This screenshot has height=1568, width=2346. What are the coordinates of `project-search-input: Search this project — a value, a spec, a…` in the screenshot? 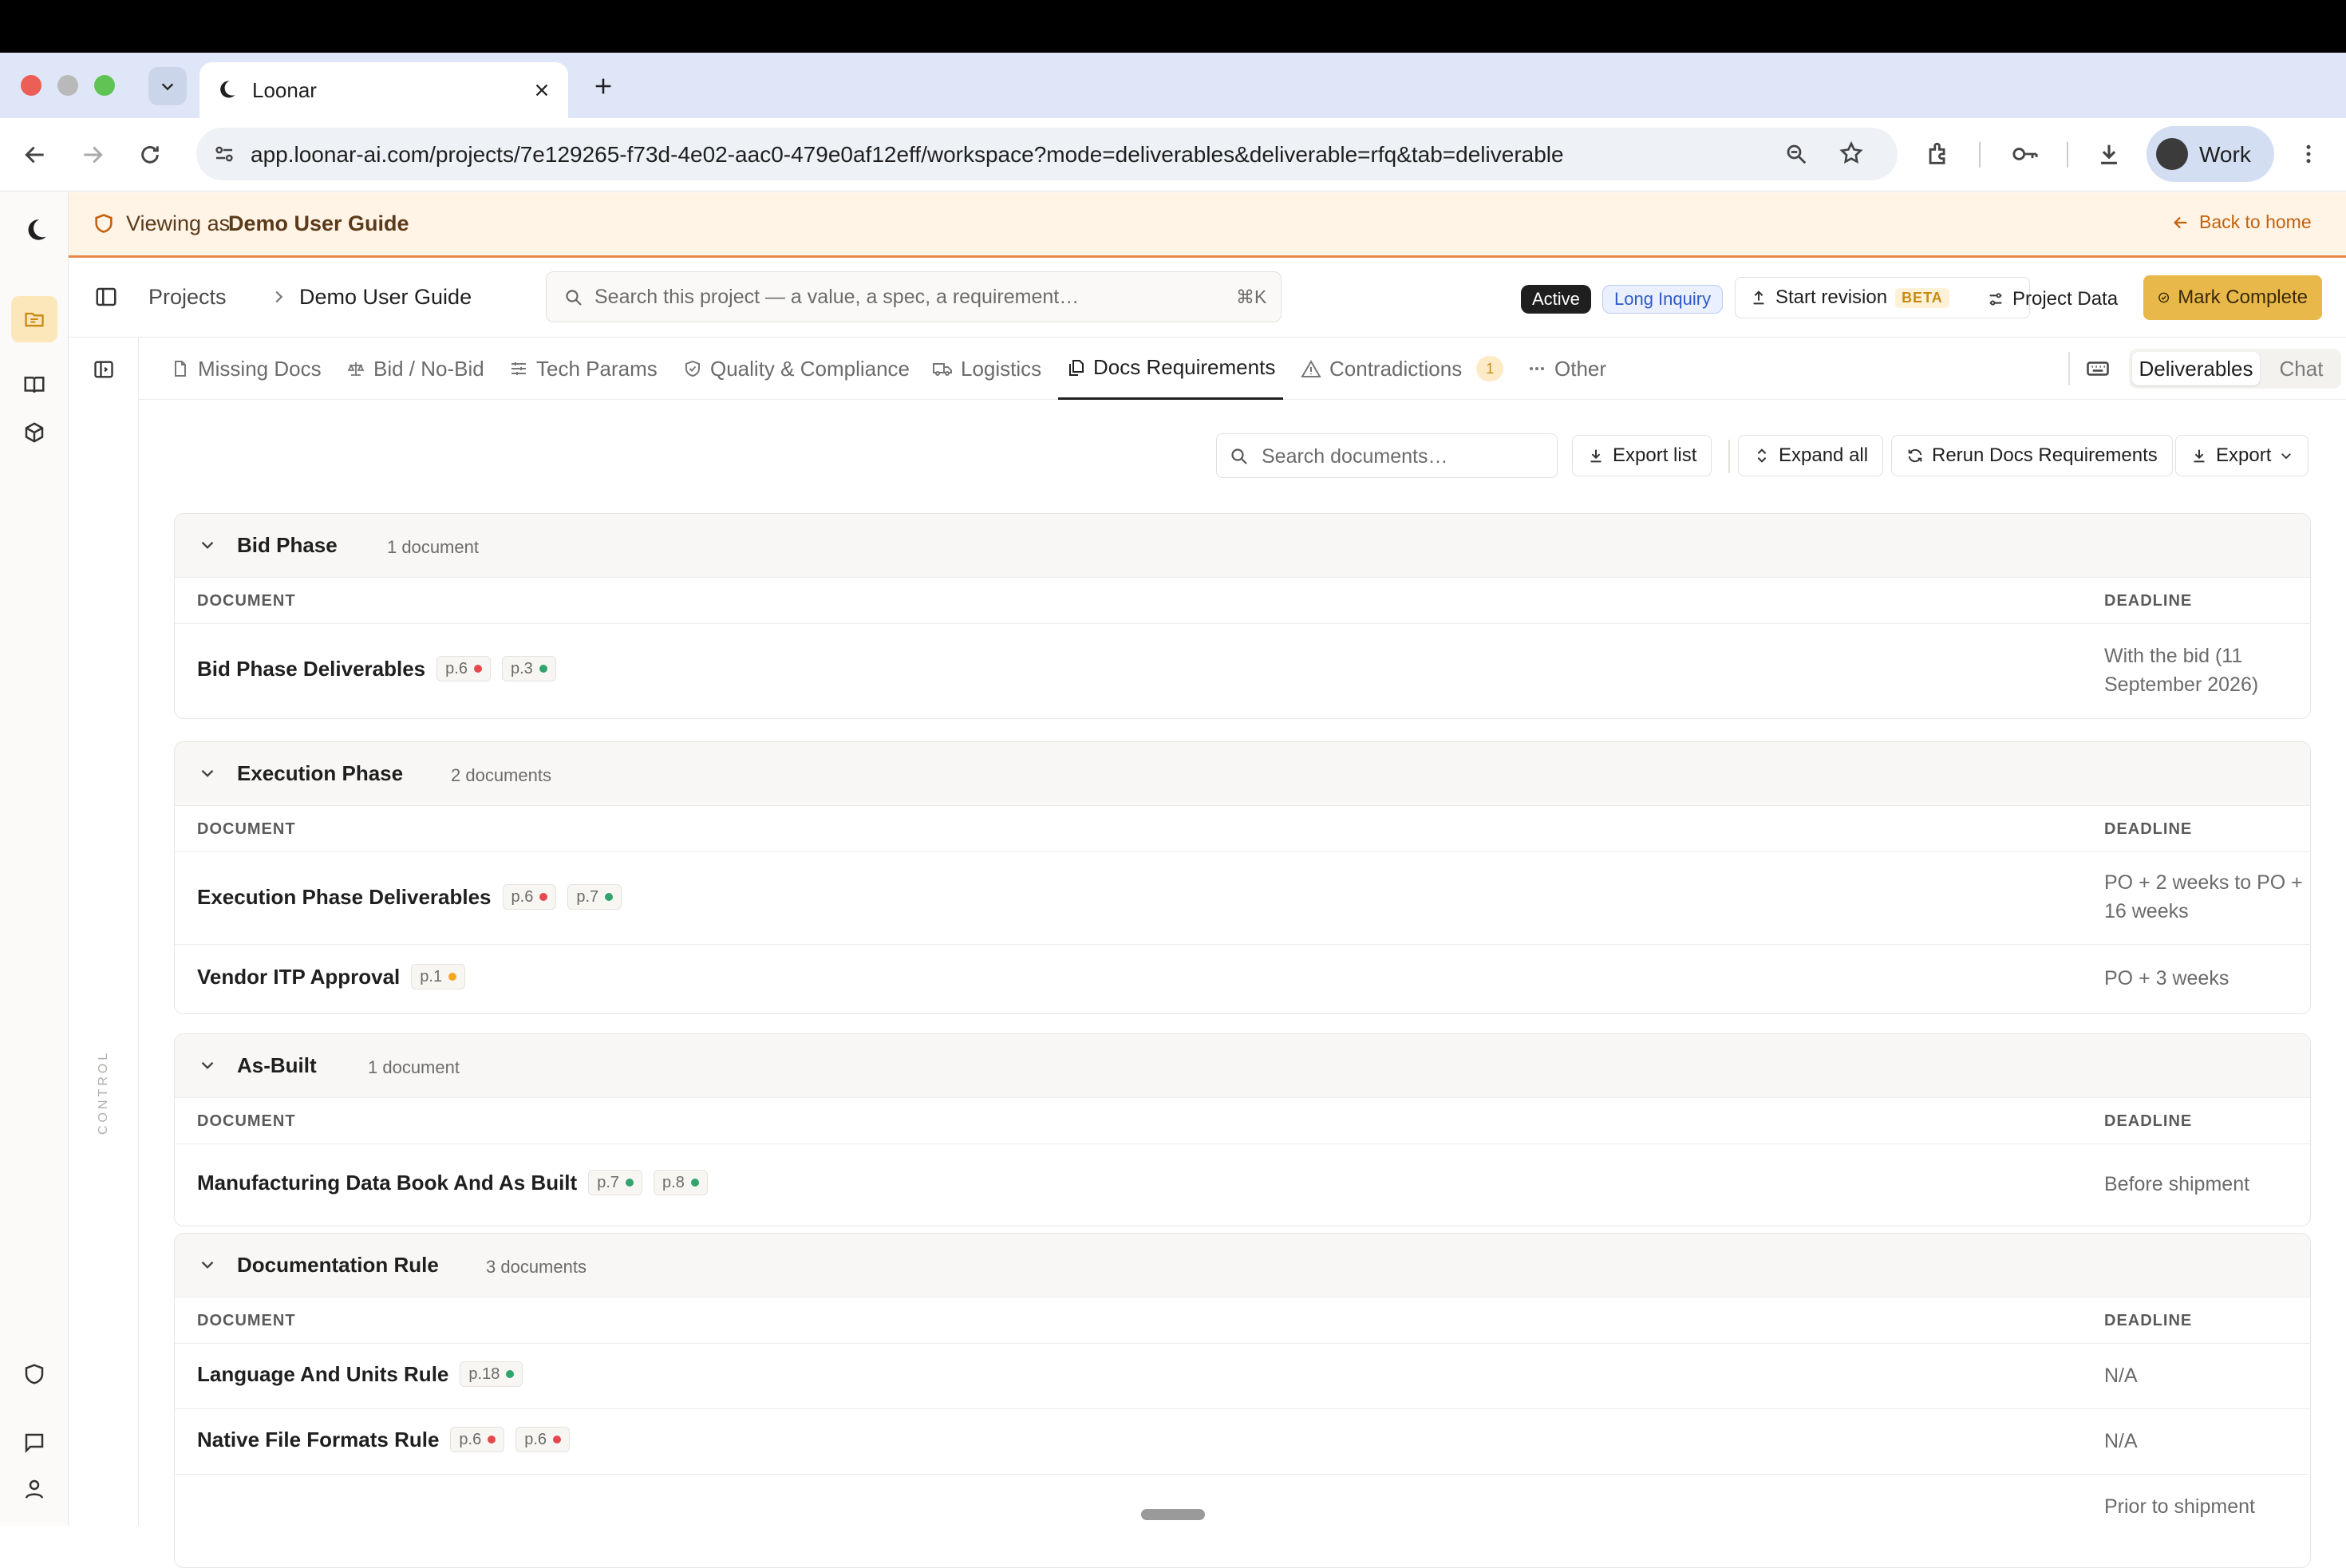 It's located at (914, 296).